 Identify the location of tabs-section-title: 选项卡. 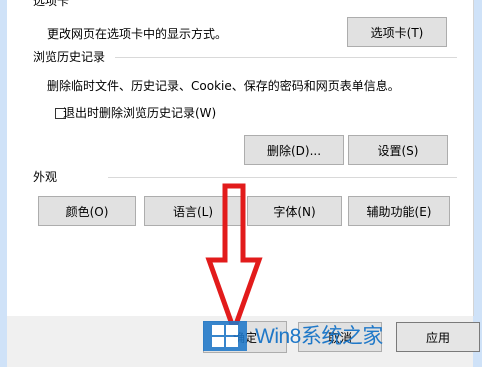
(51, 4).